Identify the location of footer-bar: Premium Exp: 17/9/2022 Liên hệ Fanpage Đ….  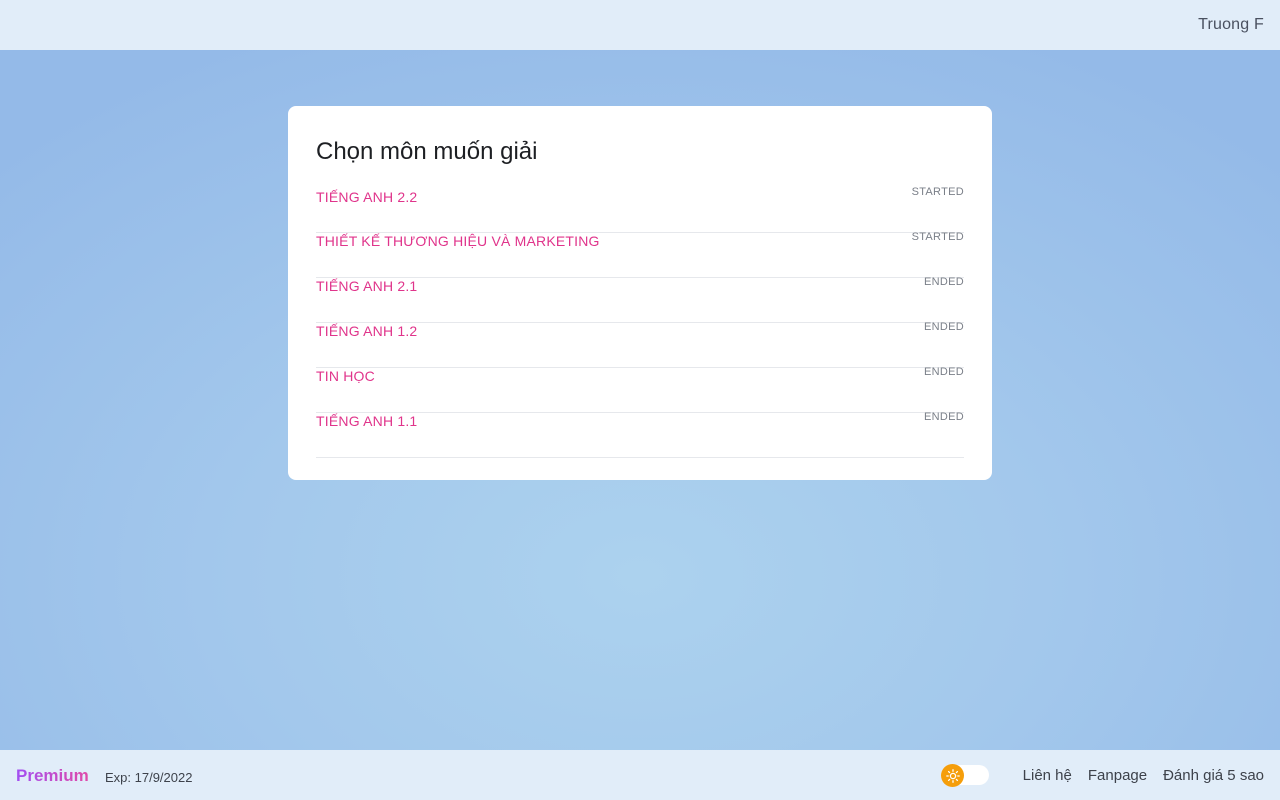
(640, 775).